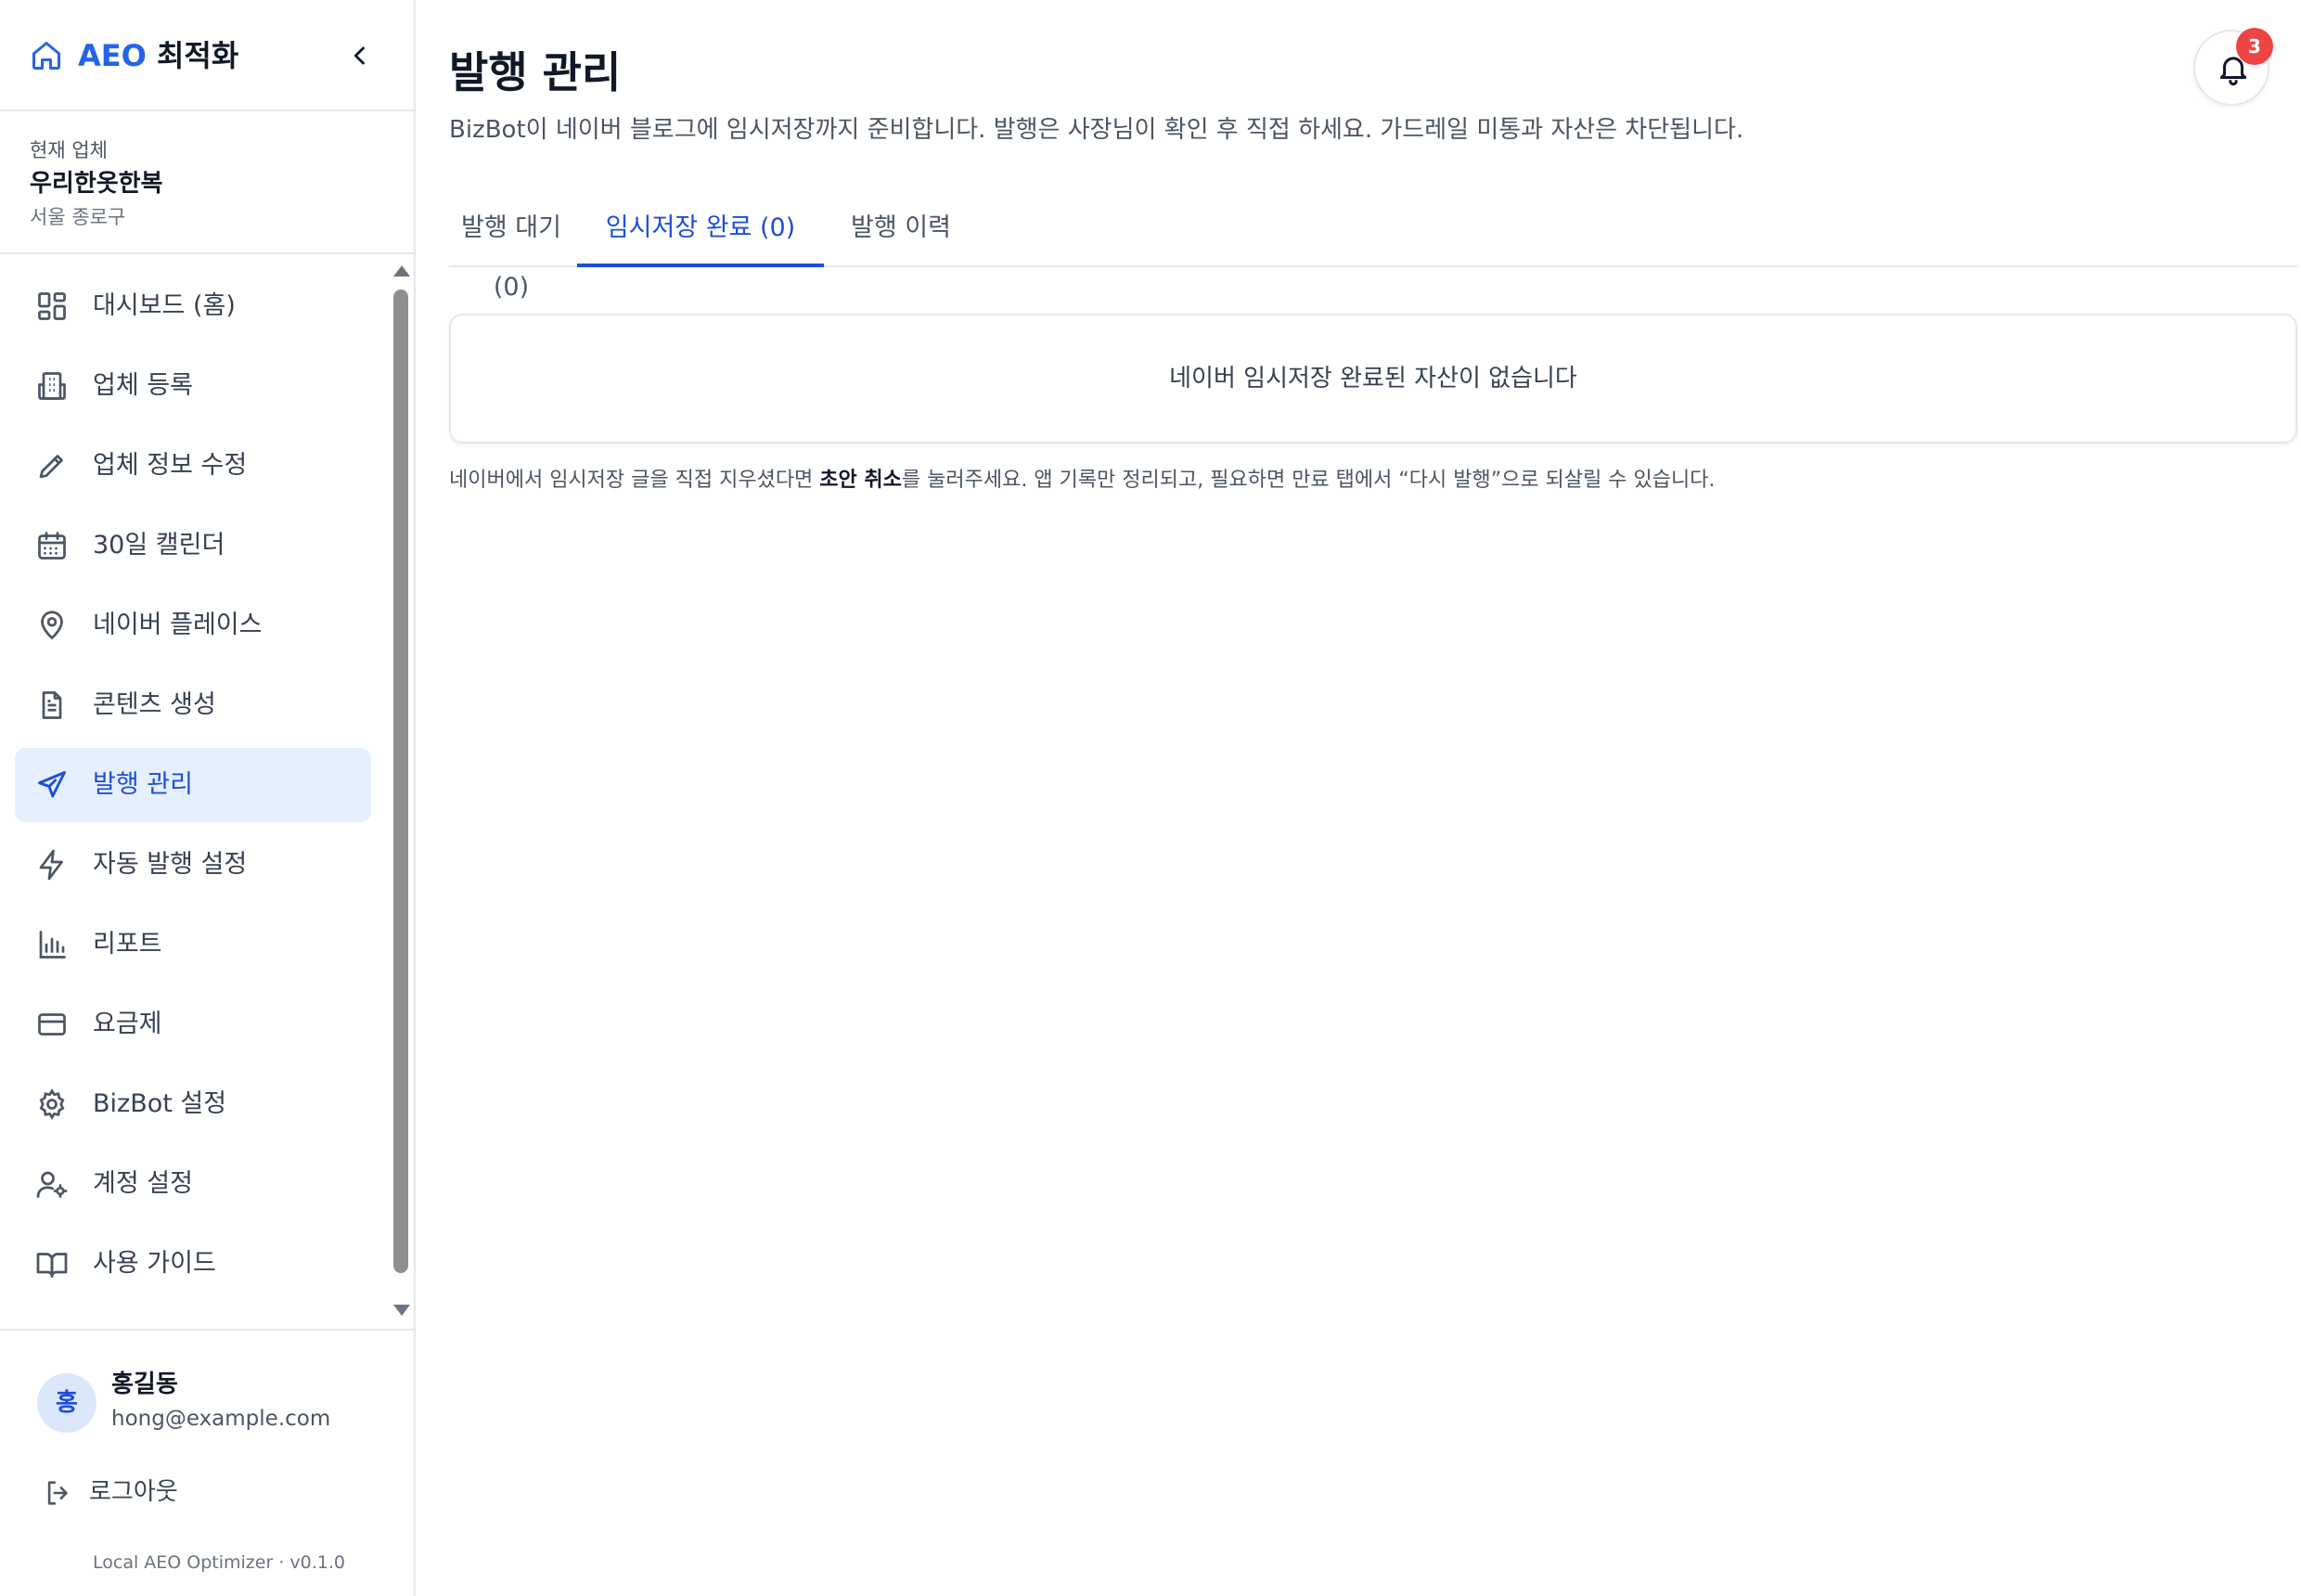 The image size is (2301, 1596). I want to click on brand-accent: AEO, so click(113, 55).